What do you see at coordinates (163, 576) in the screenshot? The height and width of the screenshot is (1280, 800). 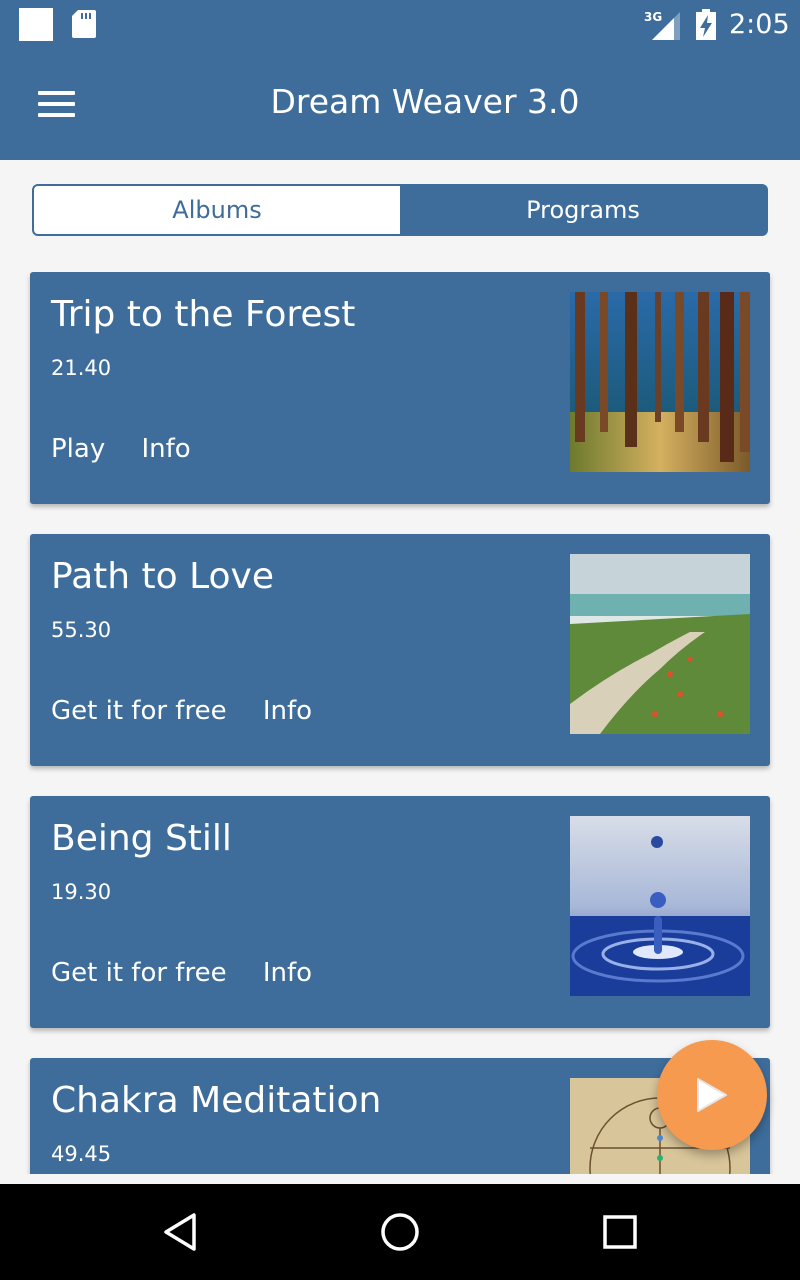 I see `album-title: Path to Love` at bounding box center [163, 576].